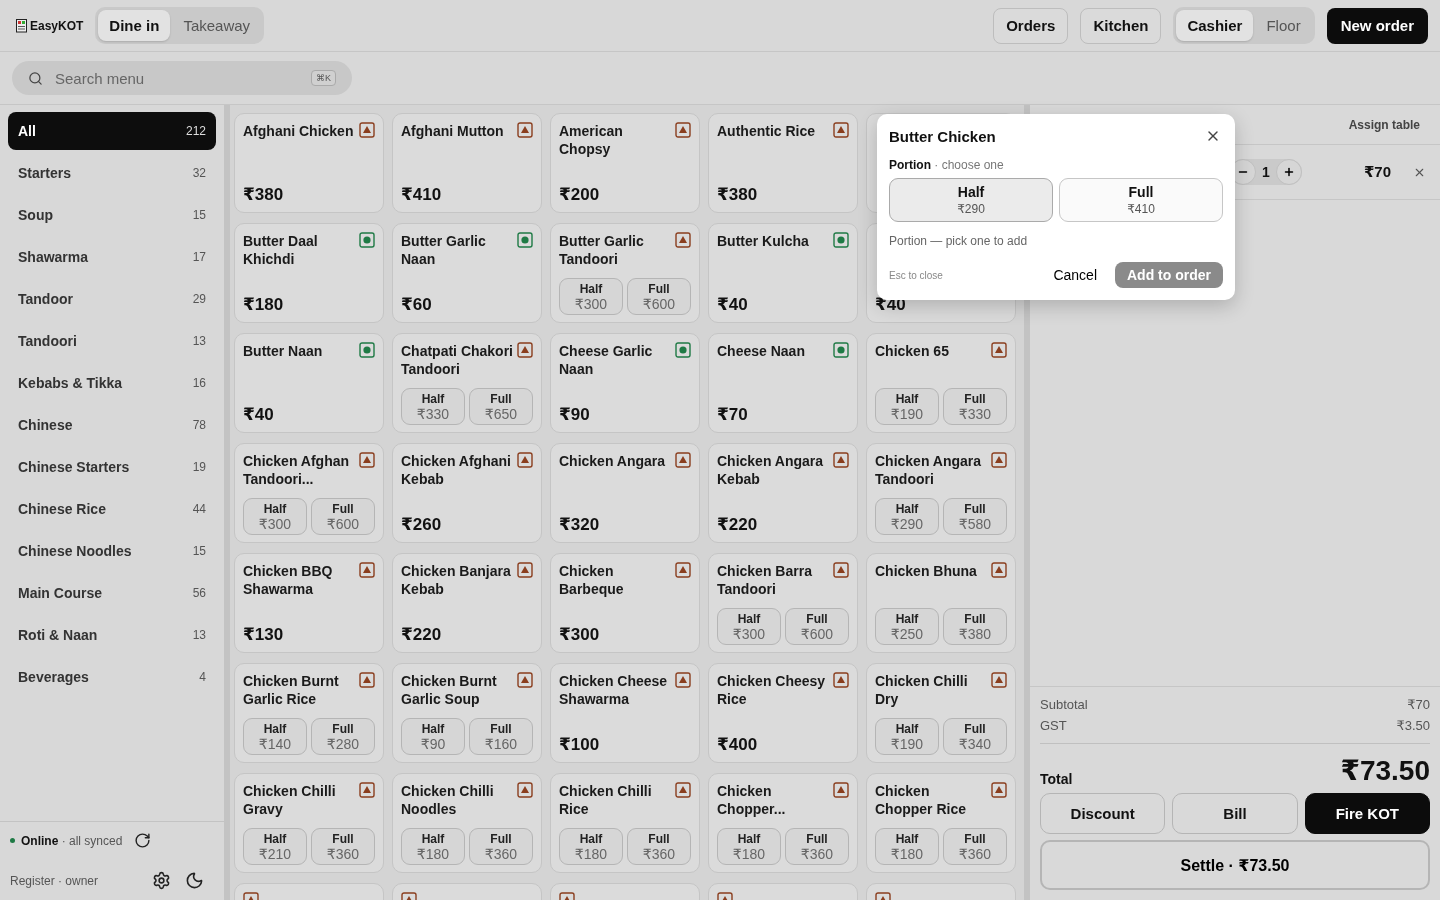  What do you see at coordinates (309, 493) in the screenshot?
I see `menu-card: Chicken Afghan Tandoori... Half ₹300 Full ₹600` at bounding box center [309, 493].